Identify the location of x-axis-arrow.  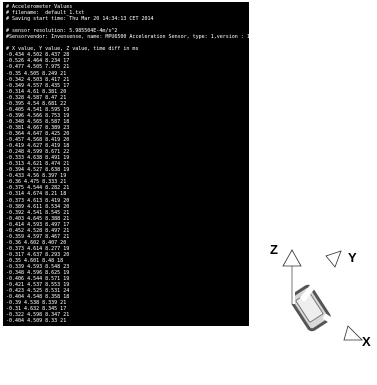
(342, 327).